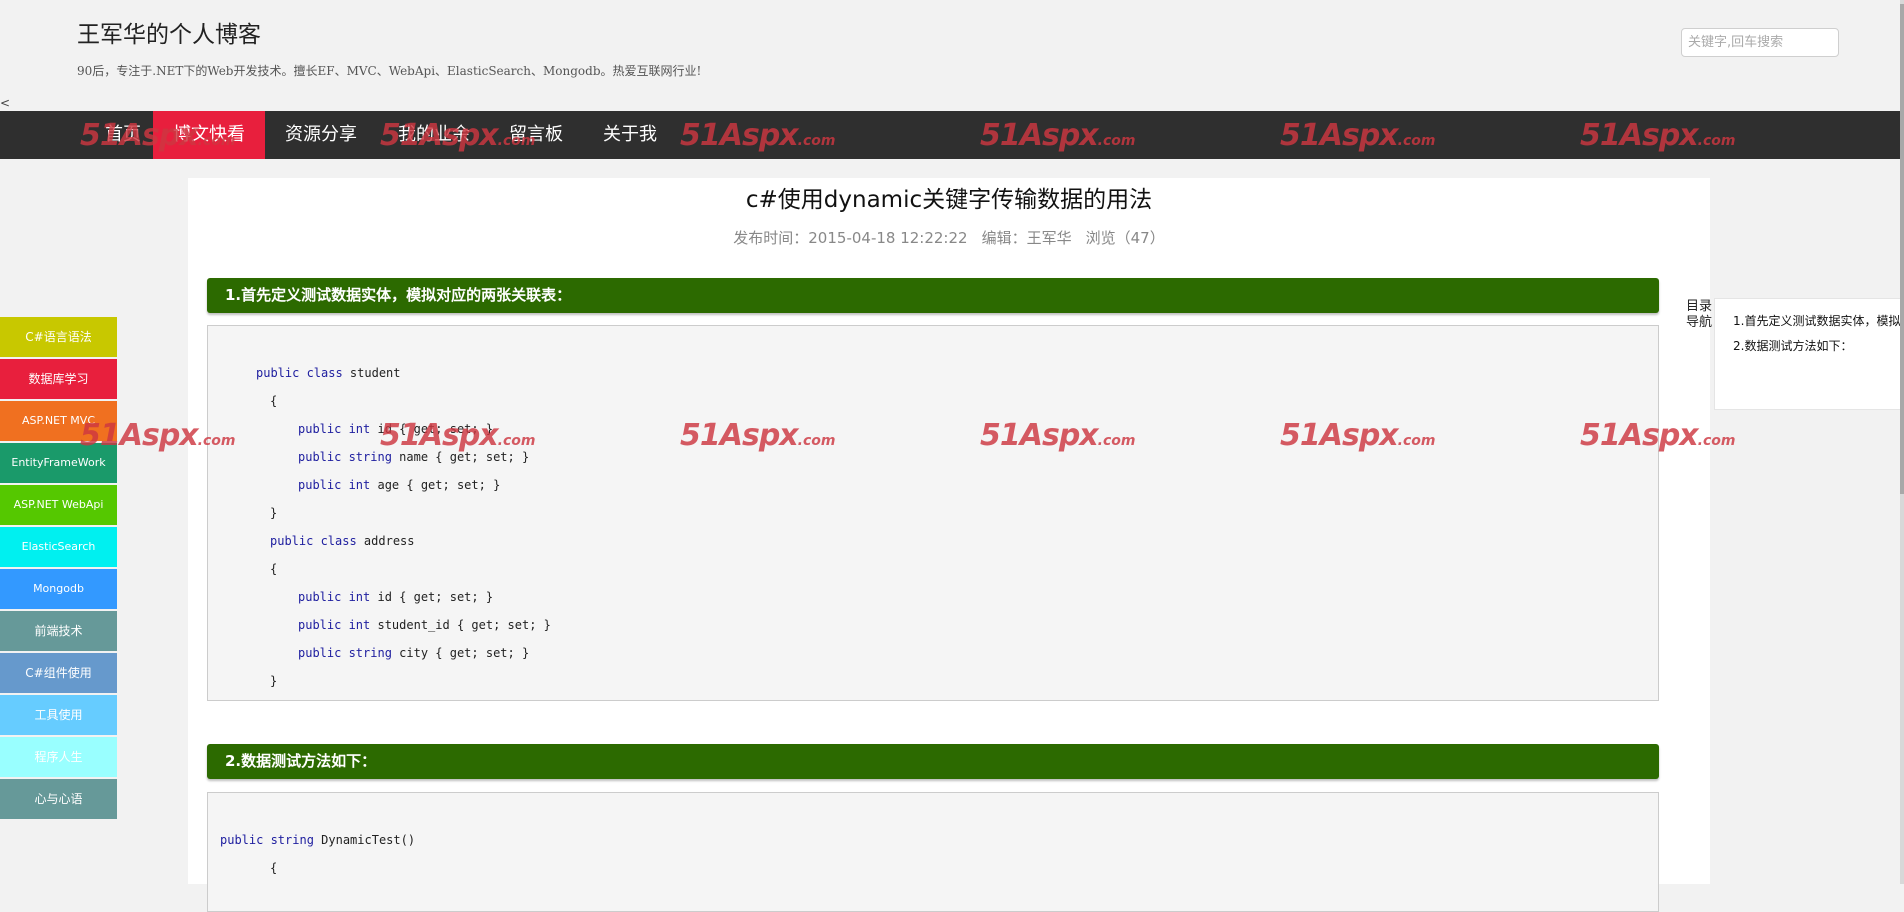  I want to click on category-mongodb: Mongodb, so click(58, 589).